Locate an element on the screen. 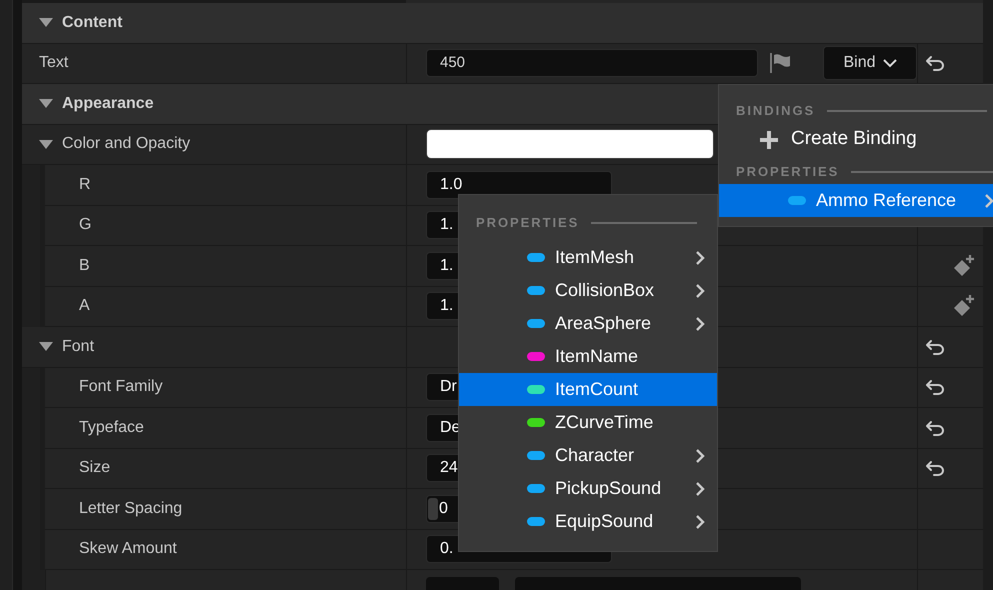 This screenshot has height=590, width=993. menu-item-label: ZCurveTime is located at coordinates (604, 422).